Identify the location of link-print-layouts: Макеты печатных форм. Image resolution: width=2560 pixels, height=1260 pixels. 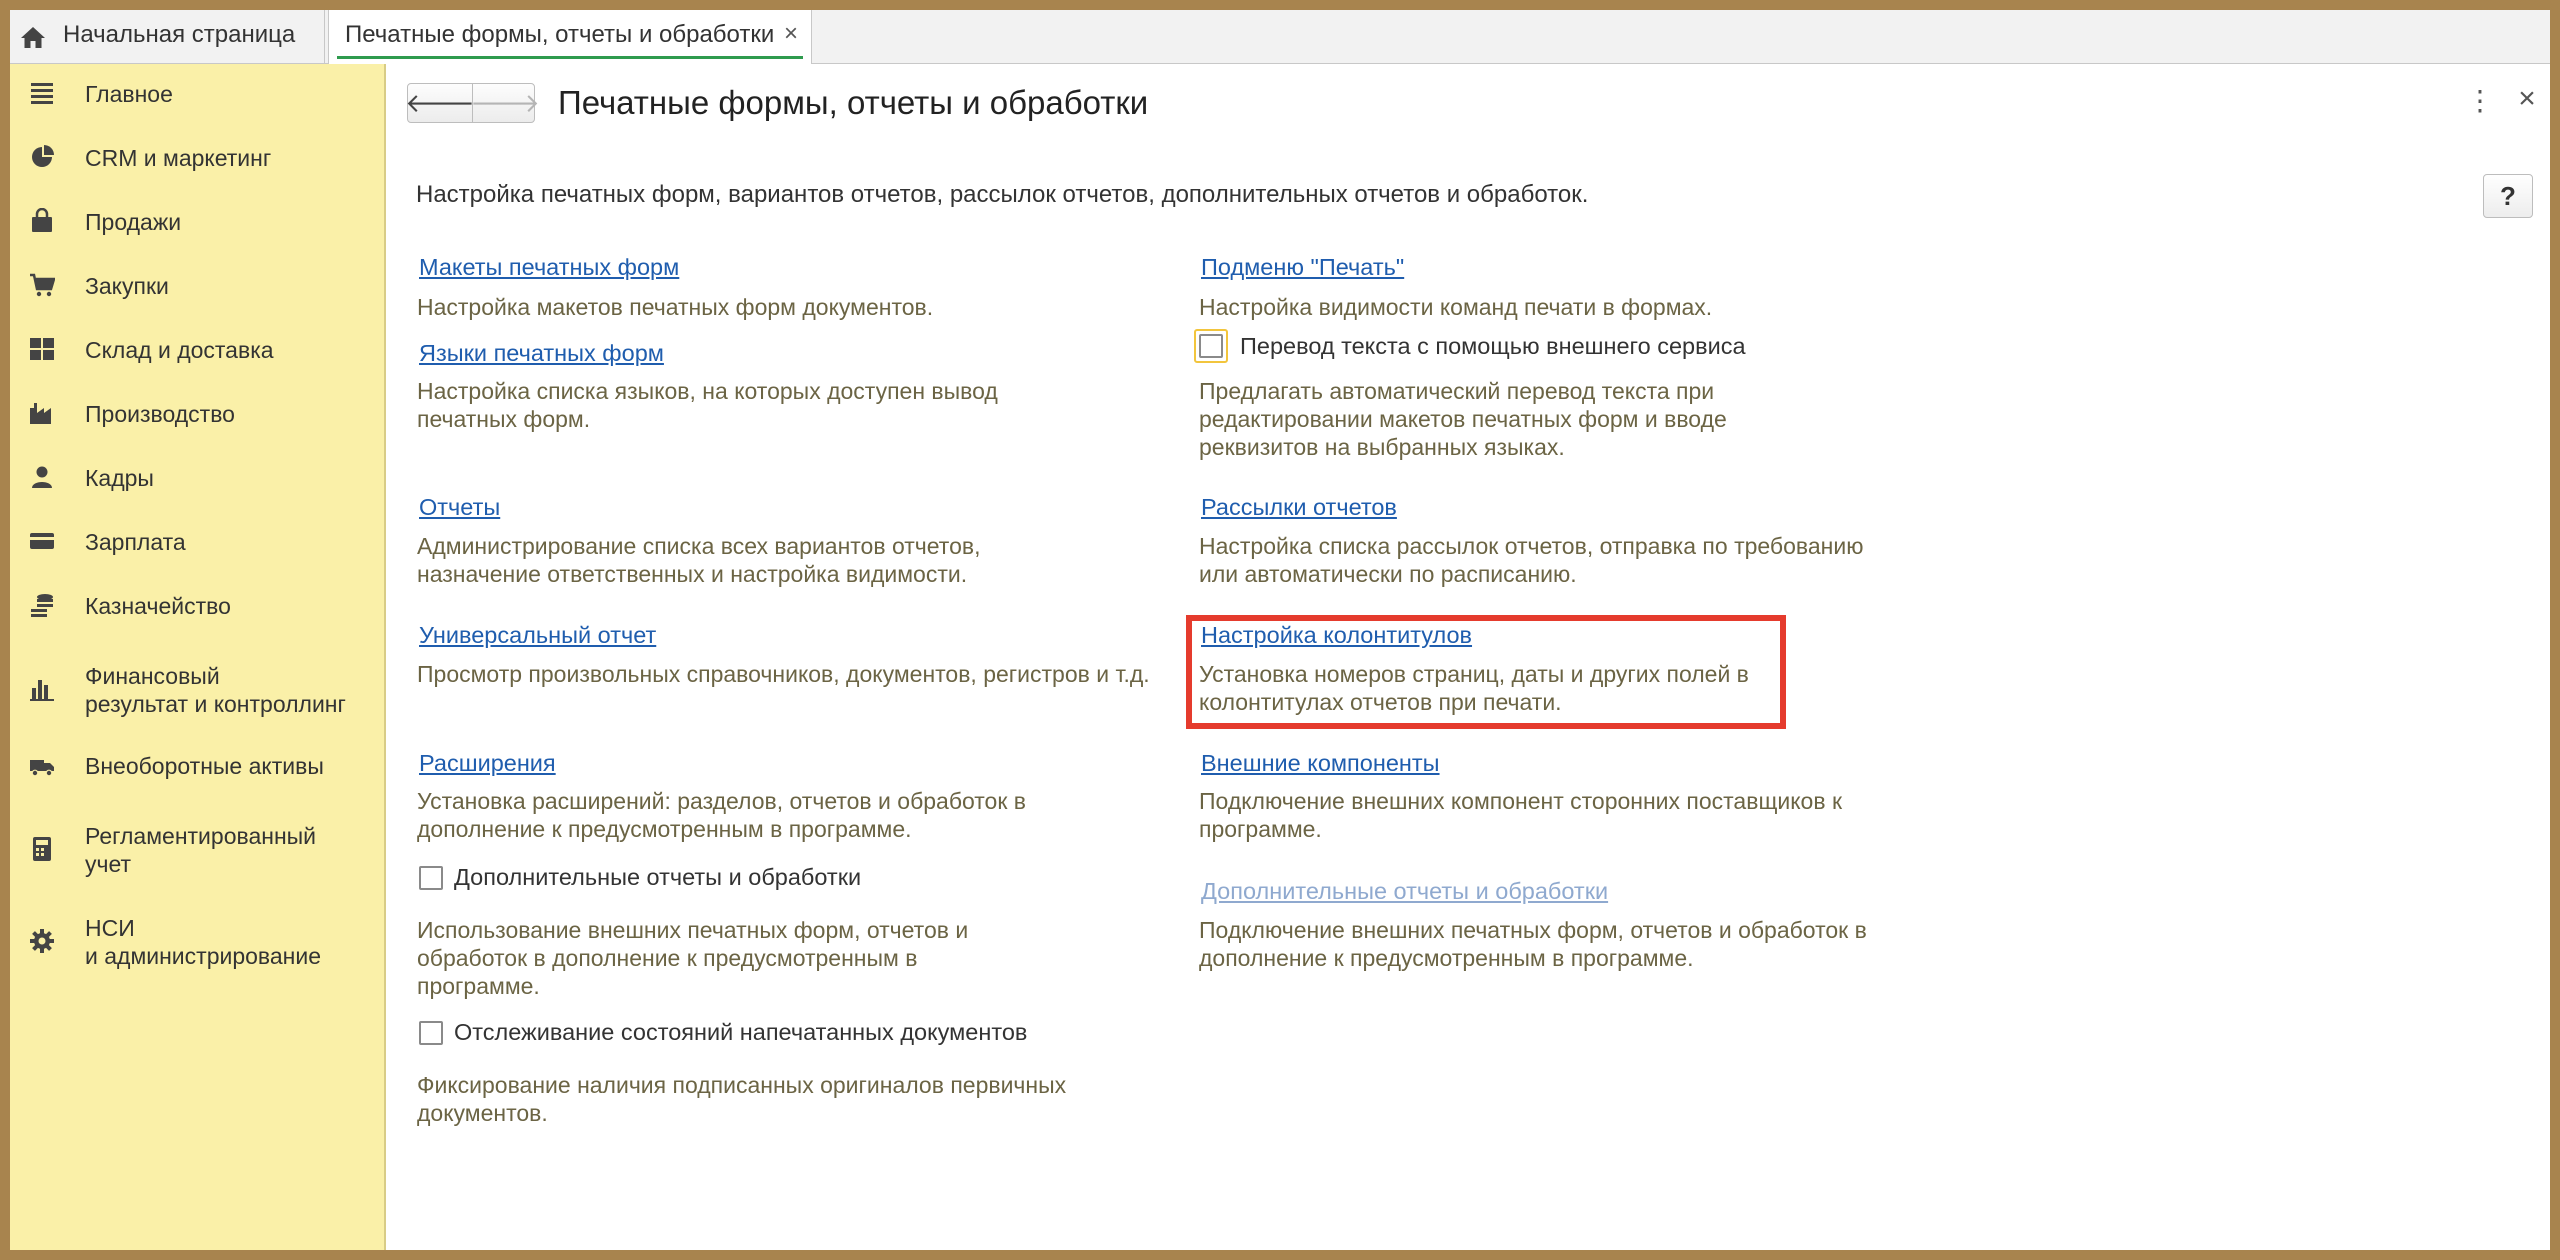
(549, 267).